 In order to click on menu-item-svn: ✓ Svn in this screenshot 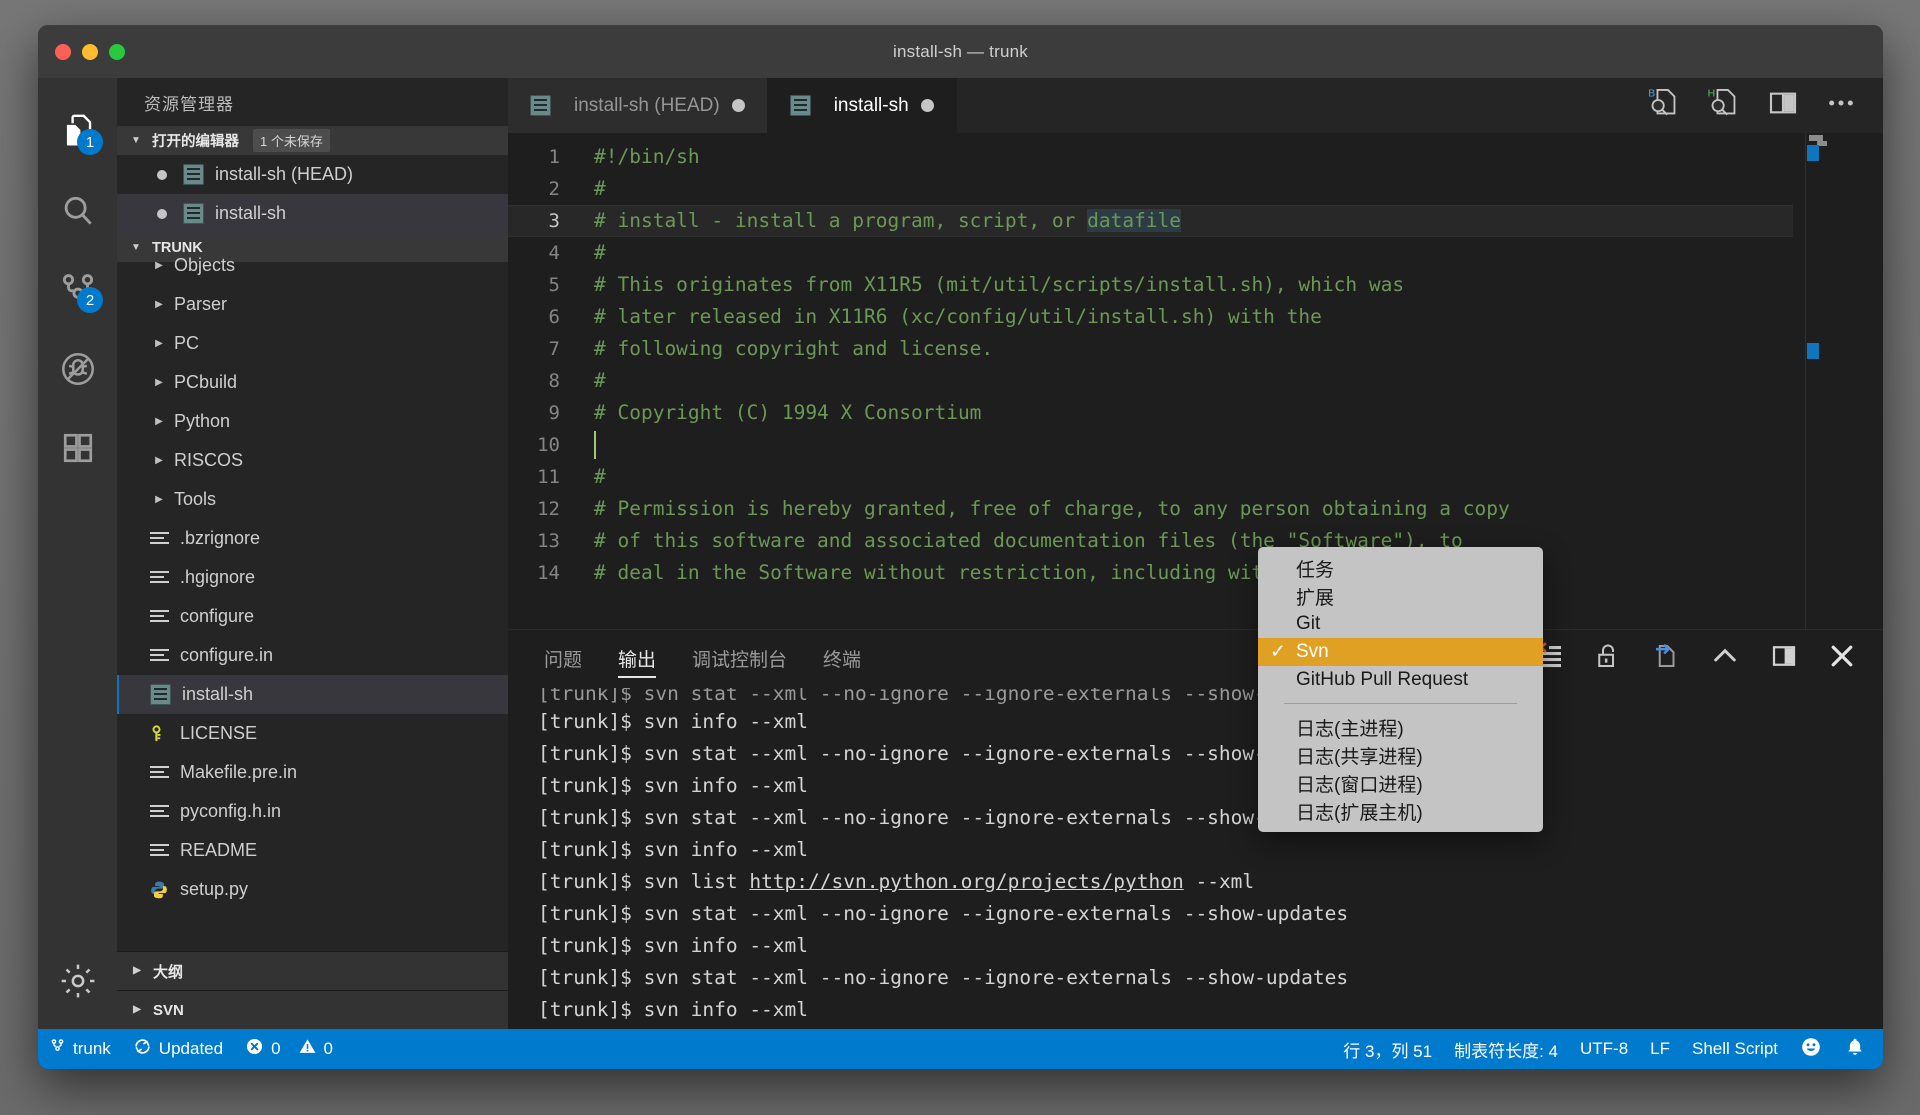, I will do `click(1400, 652)`.